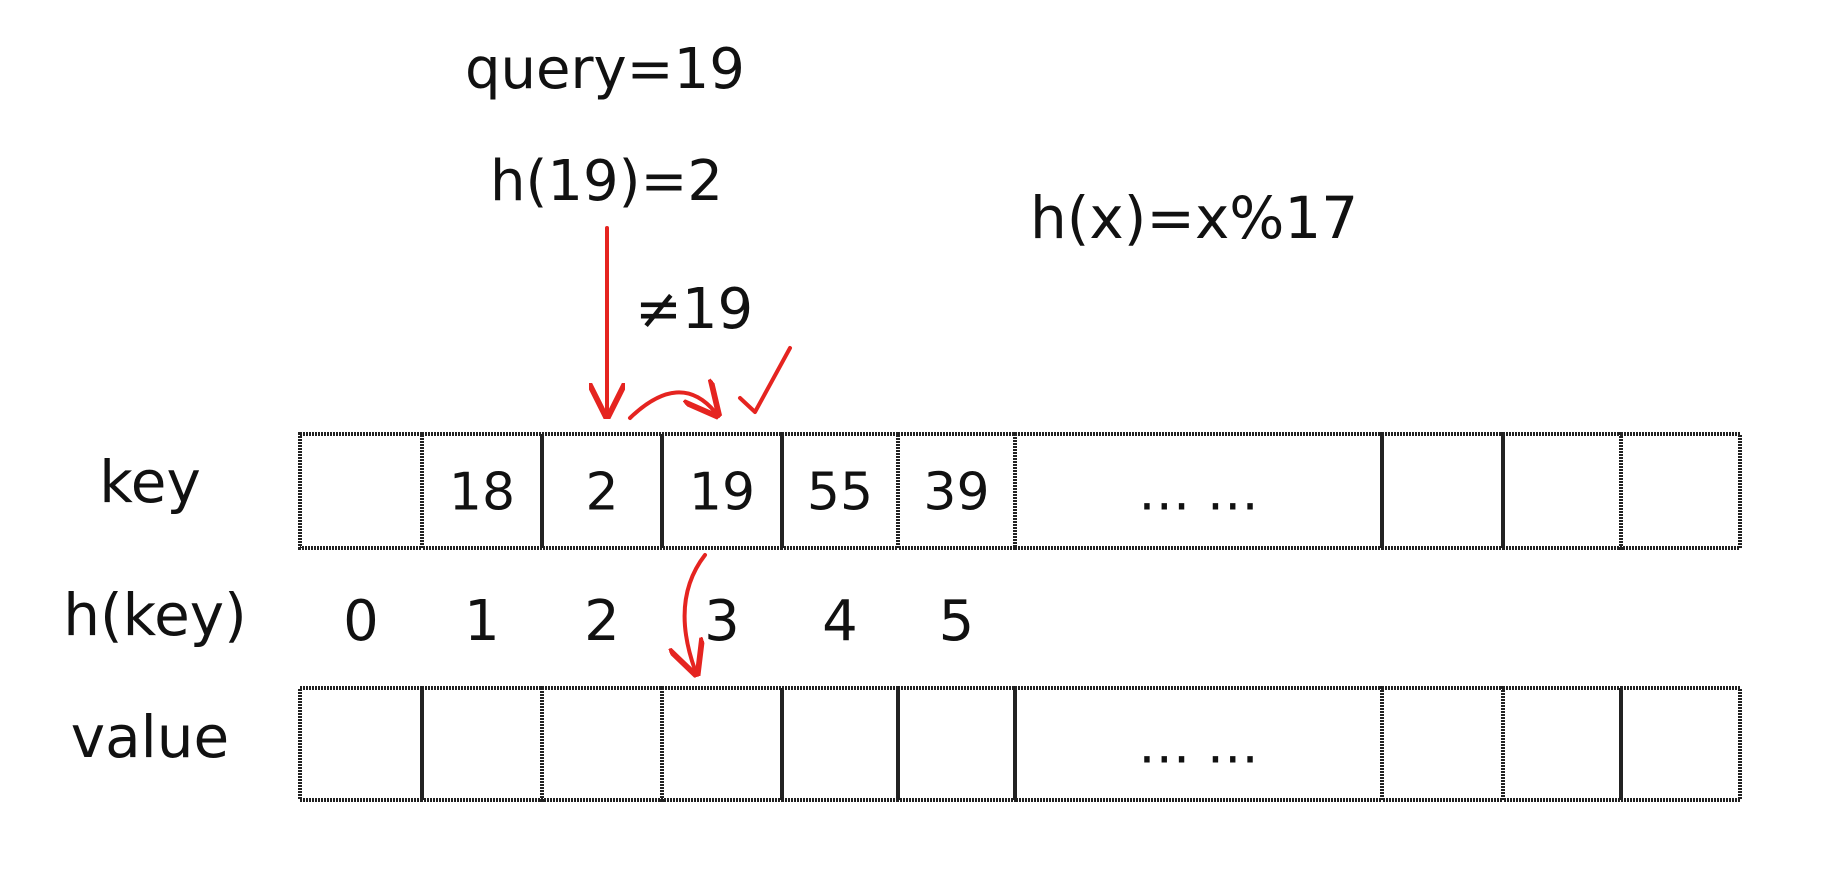  What do you see at coordinates (602, 621) in the screenshot?
I see `hash-index-label: 2` at bounding box center [602, 621].